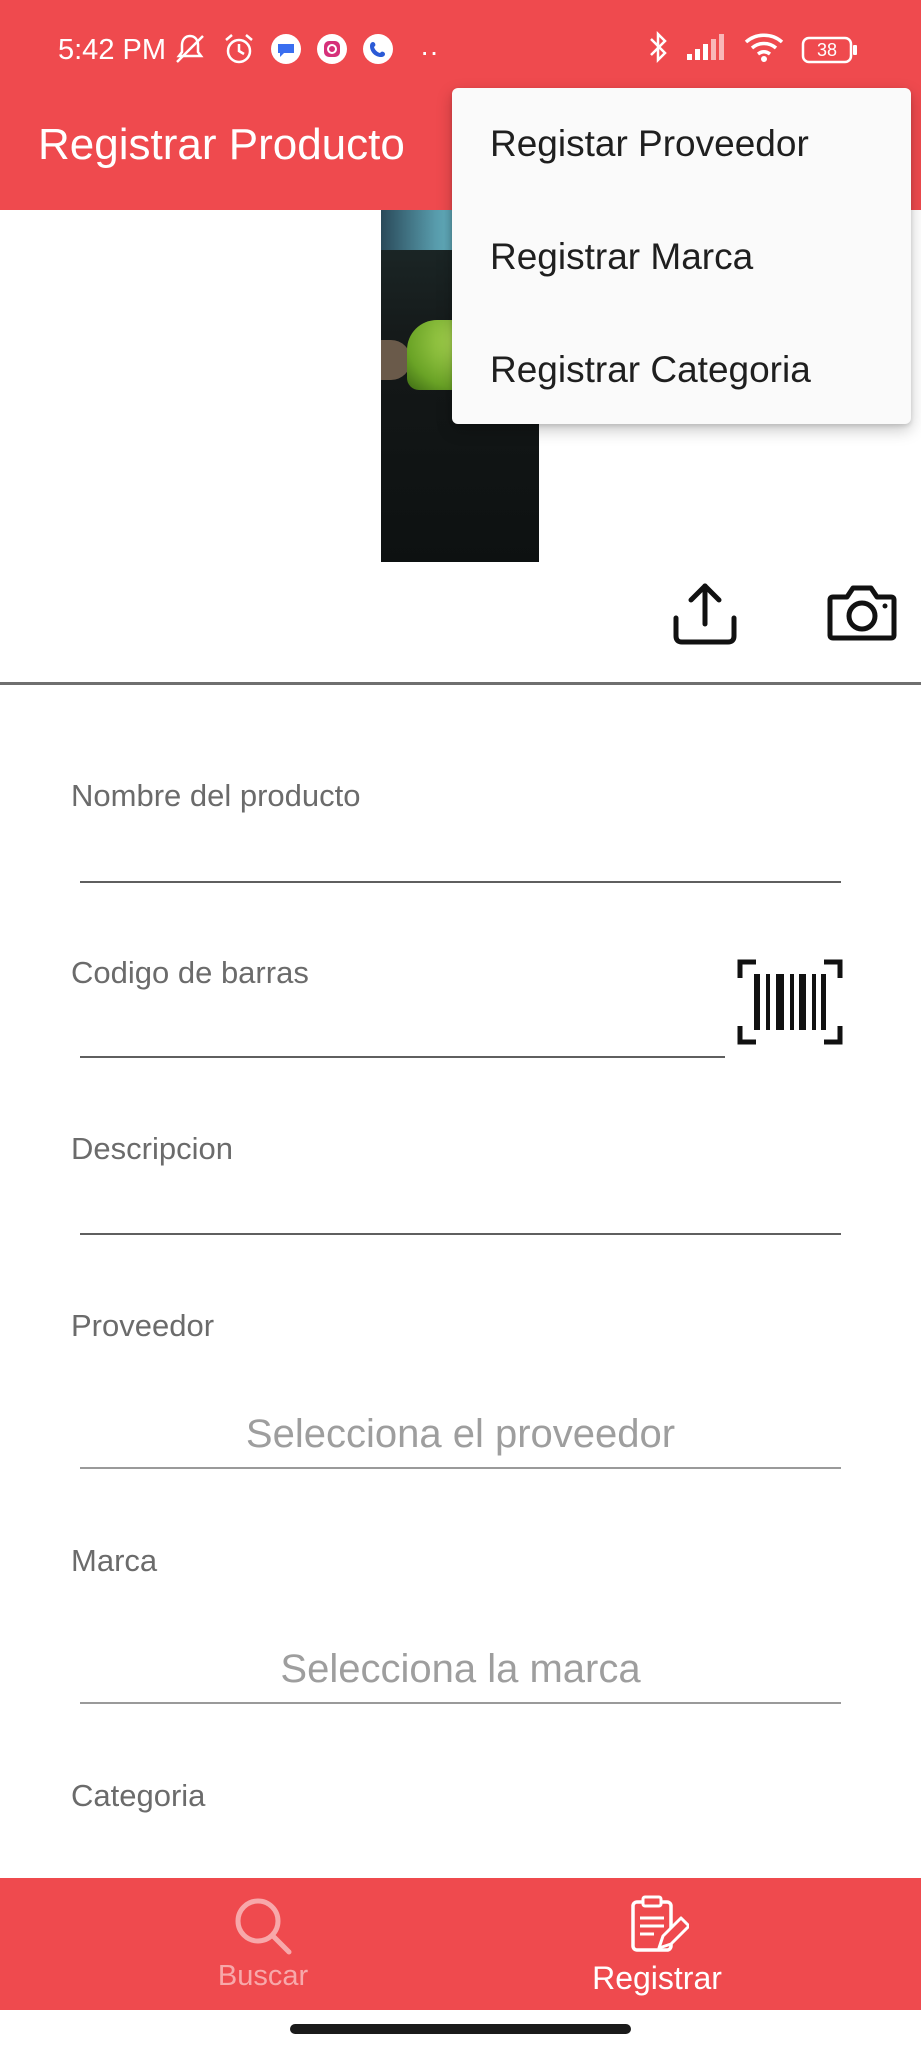 The height and width of the screenshot is (2048, 921). Describe the element at coordinates (658, 49) in the screenshot. I see `bluetooth-icon` at that location.